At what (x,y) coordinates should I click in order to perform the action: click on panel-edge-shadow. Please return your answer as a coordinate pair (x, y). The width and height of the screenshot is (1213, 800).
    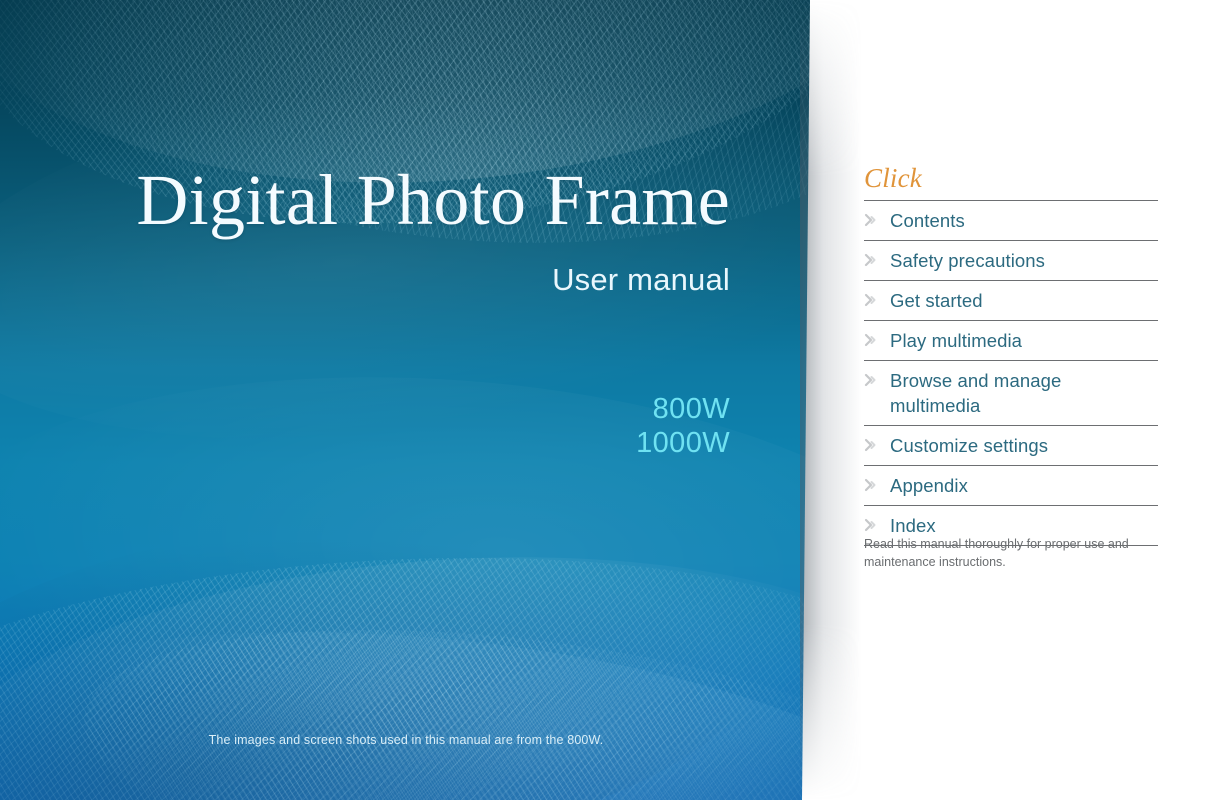
    Looking at the image, I should click on (831, 400).